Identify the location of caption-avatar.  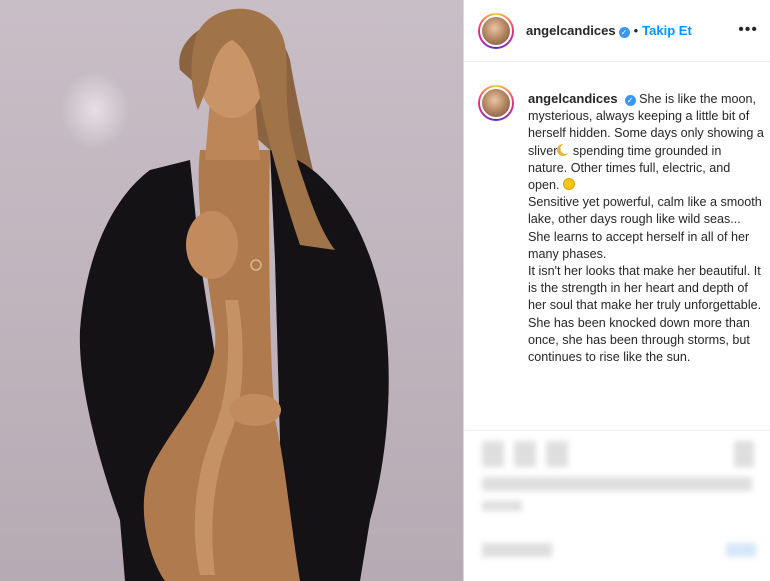
(496, 103).